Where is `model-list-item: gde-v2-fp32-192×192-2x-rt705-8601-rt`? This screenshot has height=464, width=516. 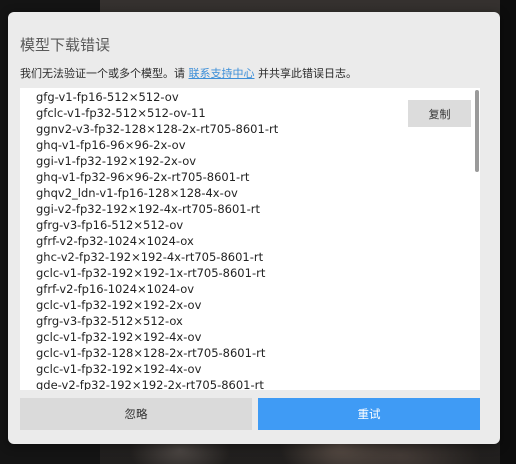
model-list-item: gde-v2-fp32-192×192-2x-rt705-8601-rt is located at coordinates (150, 384).